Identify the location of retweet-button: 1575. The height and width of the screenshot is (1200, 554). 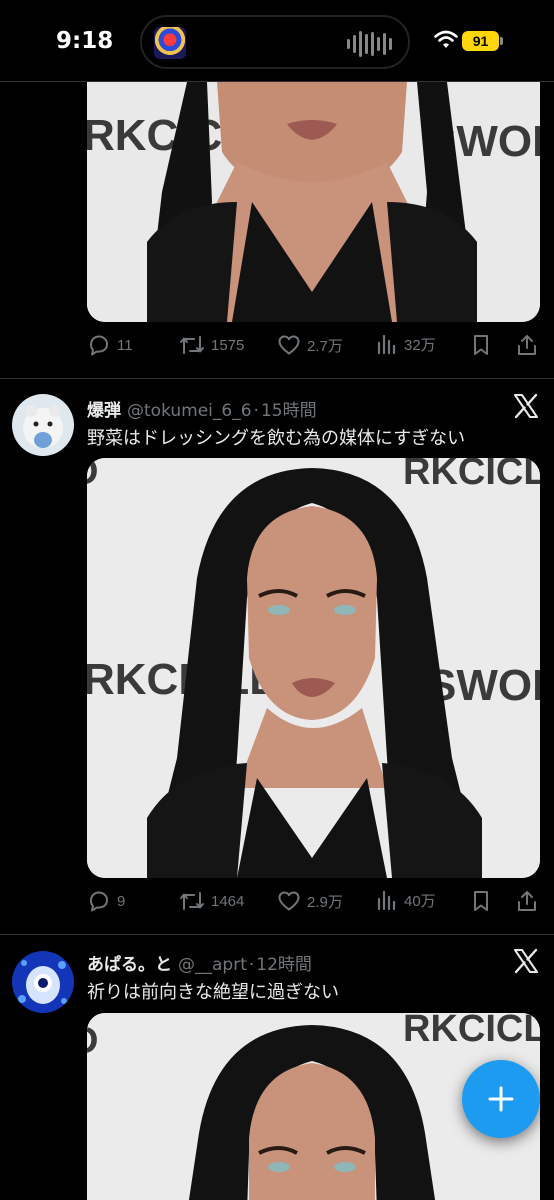
(211, 345).